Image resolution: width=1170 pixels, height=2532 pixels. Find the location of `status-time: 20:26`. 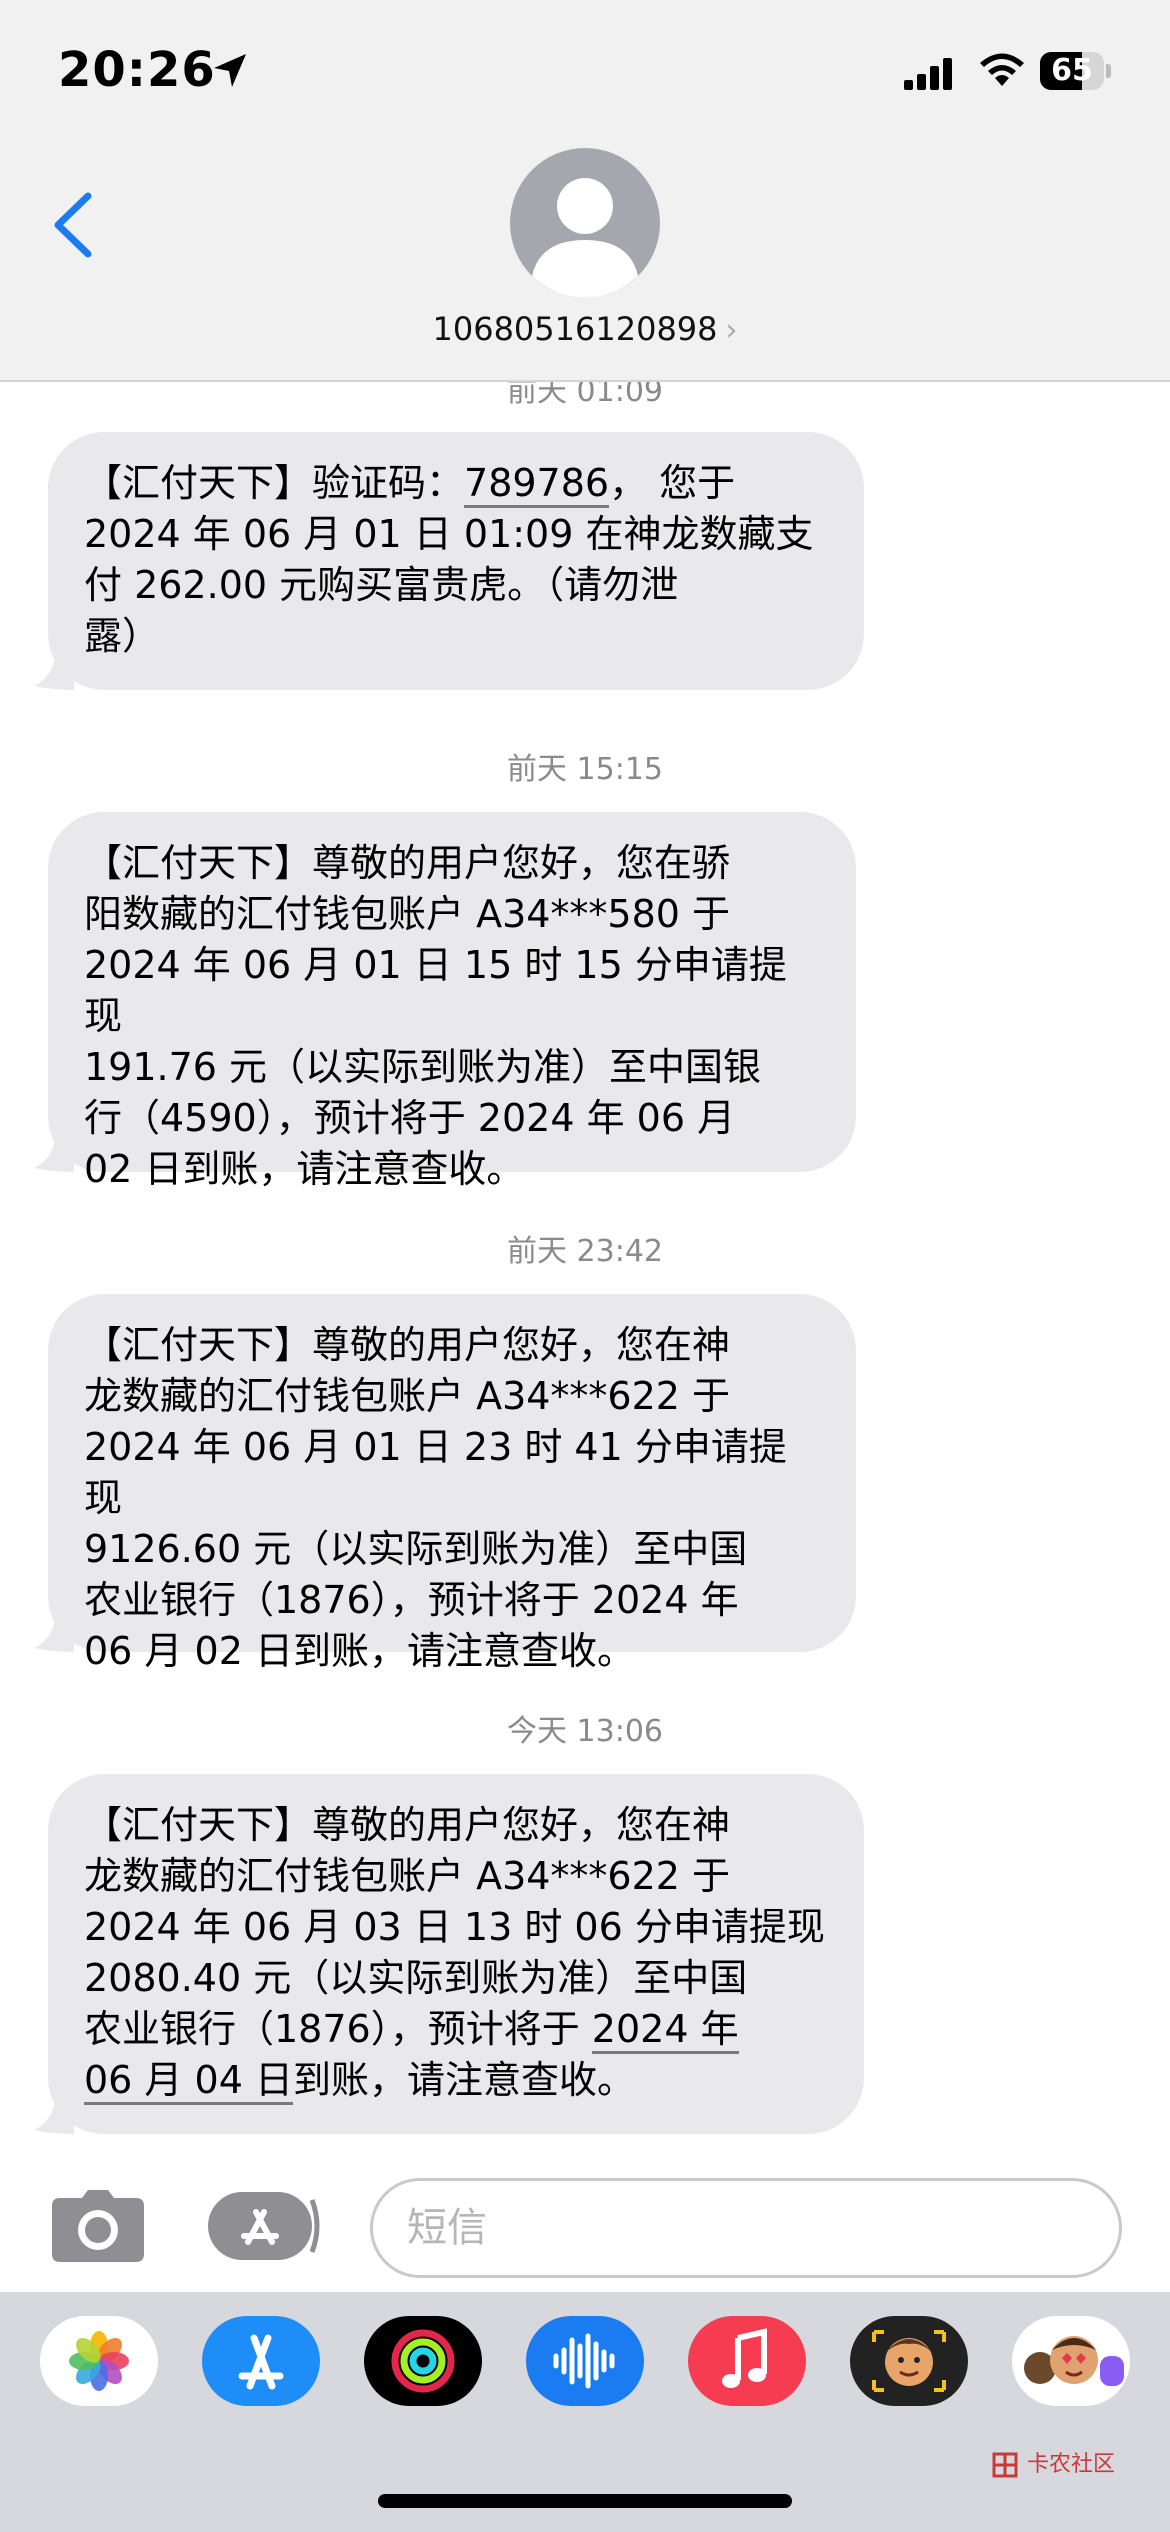

status-time: 20:26 is located at coordinates (137, 70).